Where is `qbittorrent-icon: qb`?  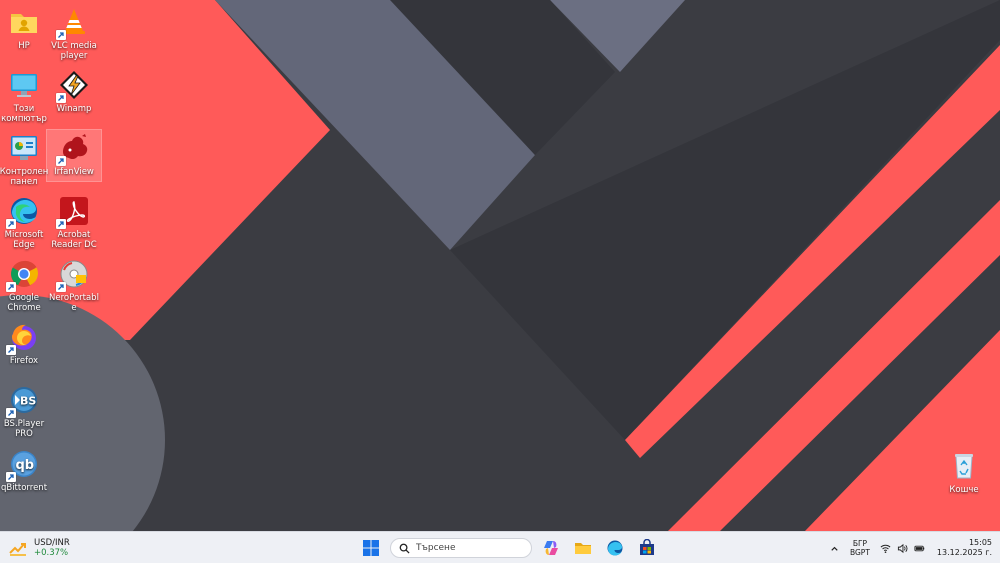 qbittorrent-icon: qb is located at coordinates (23, 465).